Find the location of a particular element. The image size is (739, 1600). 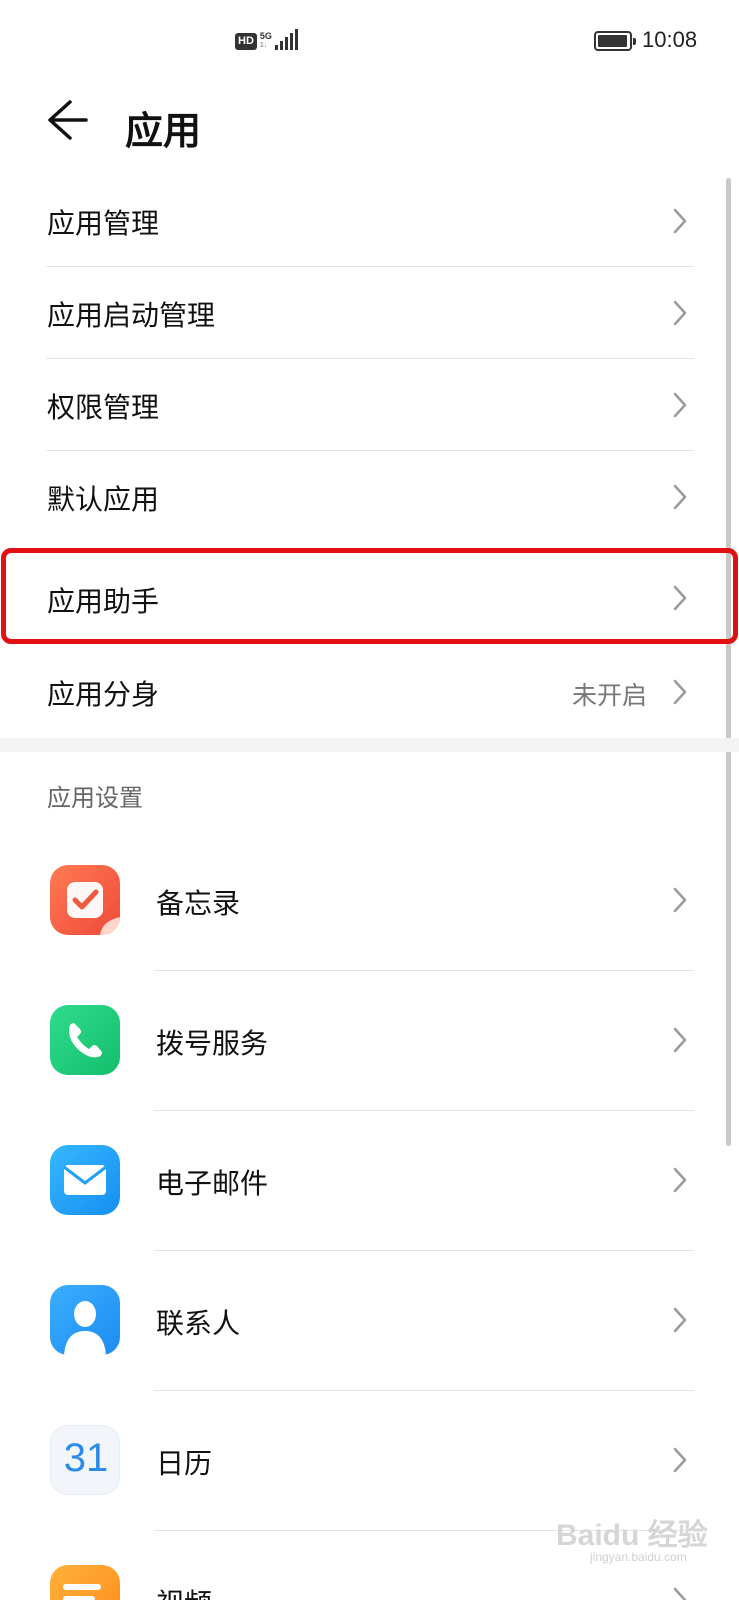

app-label: 拨号服务 is located at coordinates (212, 1043).